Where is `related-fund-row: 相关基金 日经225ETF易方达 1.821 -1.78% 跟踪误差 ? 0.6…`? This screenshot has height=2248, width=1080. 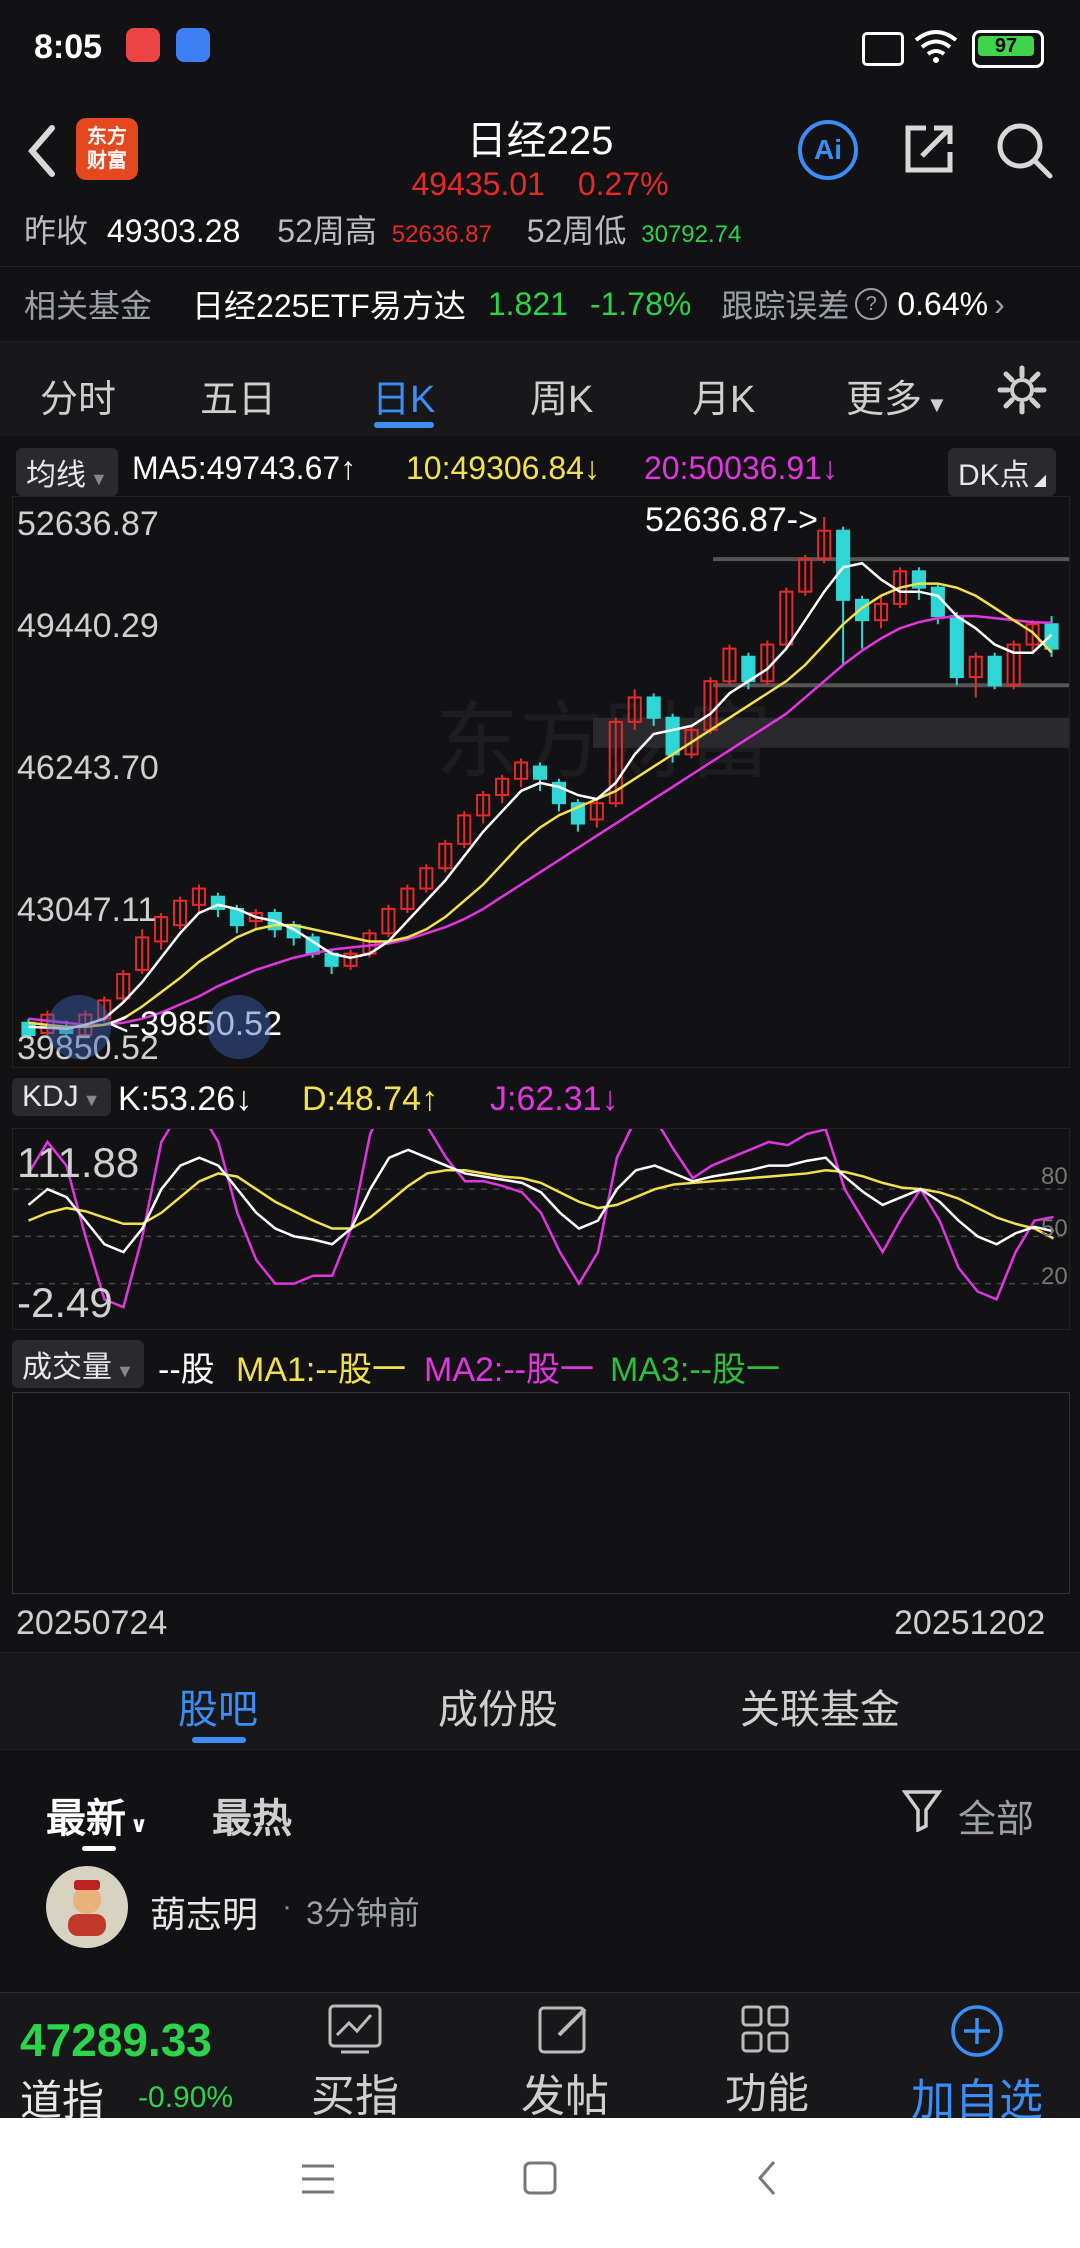
related-fund-row: 相关基金 日经225ETF易方达 1.821 -1.78% 跟踪误差 ? 0.6… is located at coordinates (540, 304).